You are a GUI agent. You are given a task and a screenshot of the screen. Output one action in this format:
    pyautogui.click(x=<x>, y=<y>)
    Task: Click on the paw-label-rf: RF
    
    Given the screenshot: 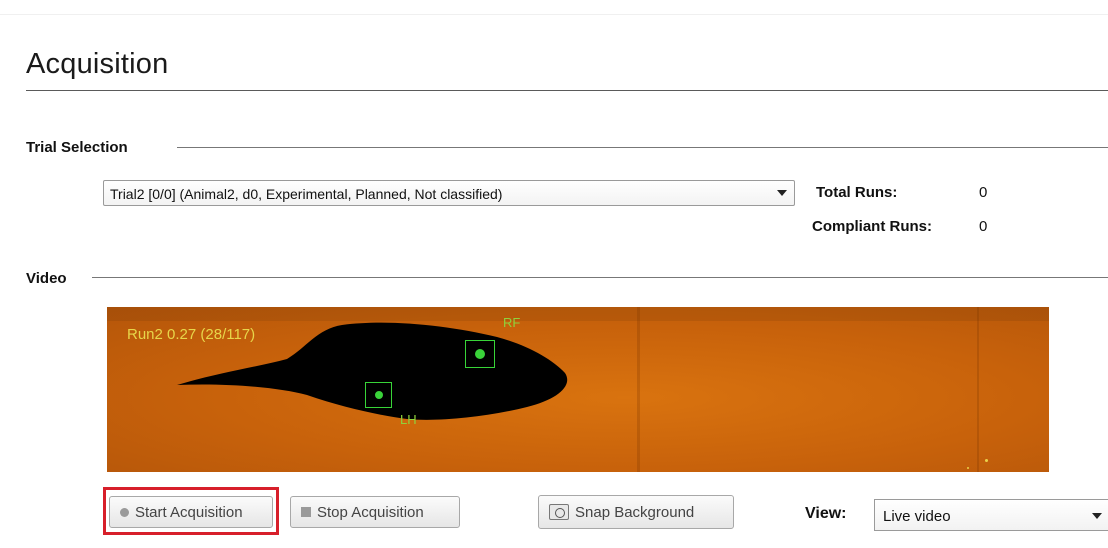 What is the action you would take?
    pyautogui.click(x=512, y=322)
    